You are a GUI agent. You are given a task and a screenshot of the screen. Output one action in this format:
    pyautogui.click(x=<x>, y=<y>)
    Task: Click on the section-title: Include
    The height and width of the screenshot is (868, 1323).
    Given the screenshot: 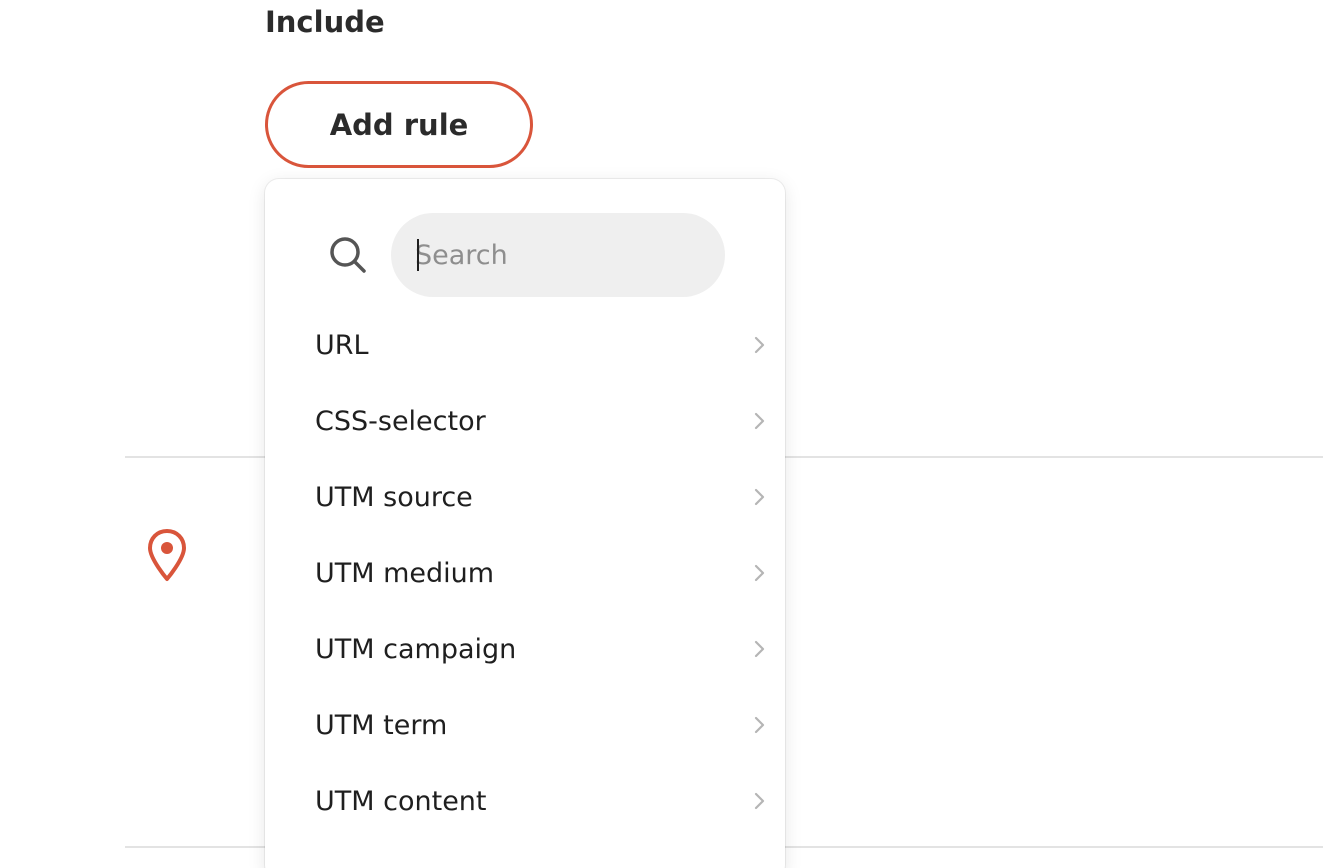 What is the action you would take?
    pyautogui.click(x=325, y=22)
    